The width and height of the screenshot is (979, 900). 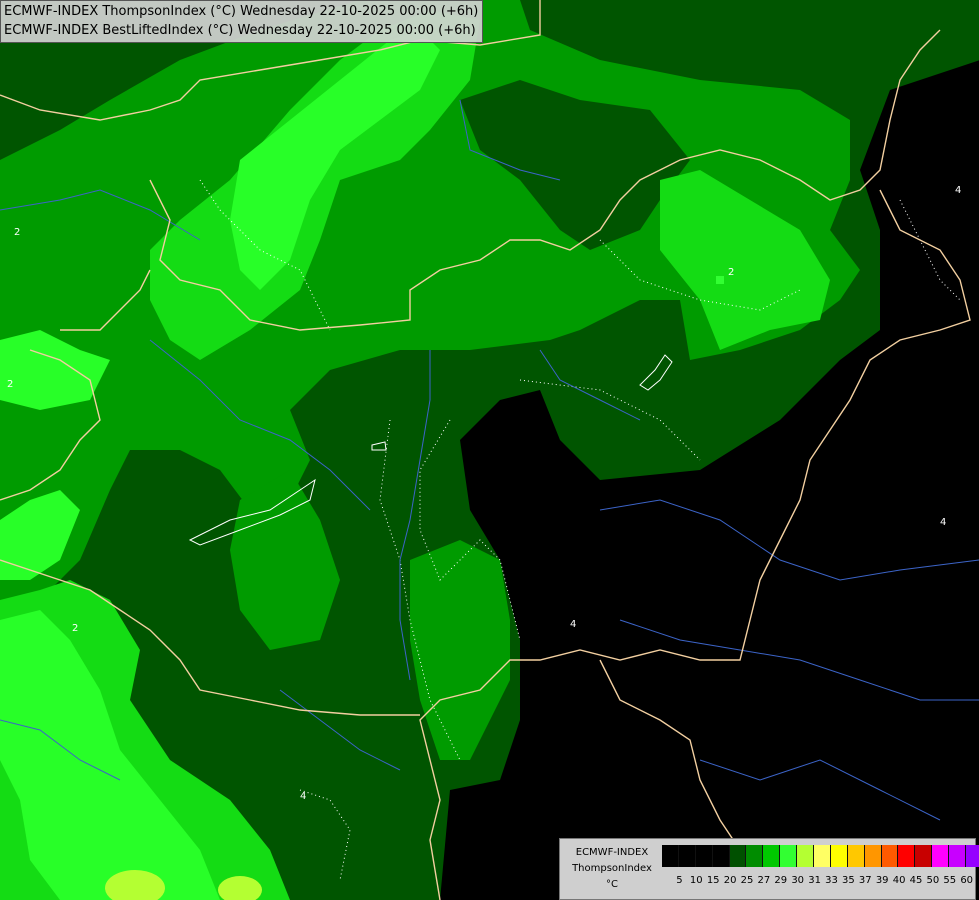 What do you see at coordinates (865, 880) in the screenshot?
I see `legend-tick-label: 37` at bounding box center [865, 880].